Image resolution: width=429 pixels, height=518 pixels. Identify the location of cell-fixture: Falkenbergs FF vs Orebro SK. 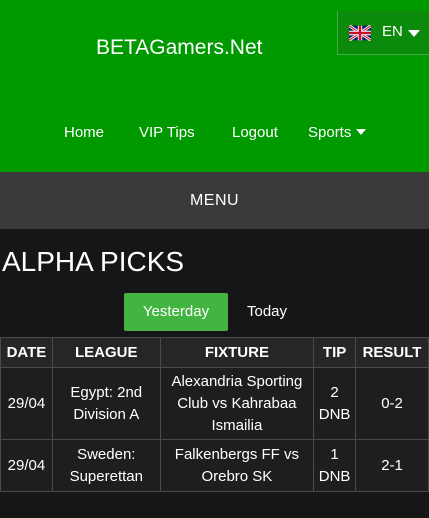
(237, 465).